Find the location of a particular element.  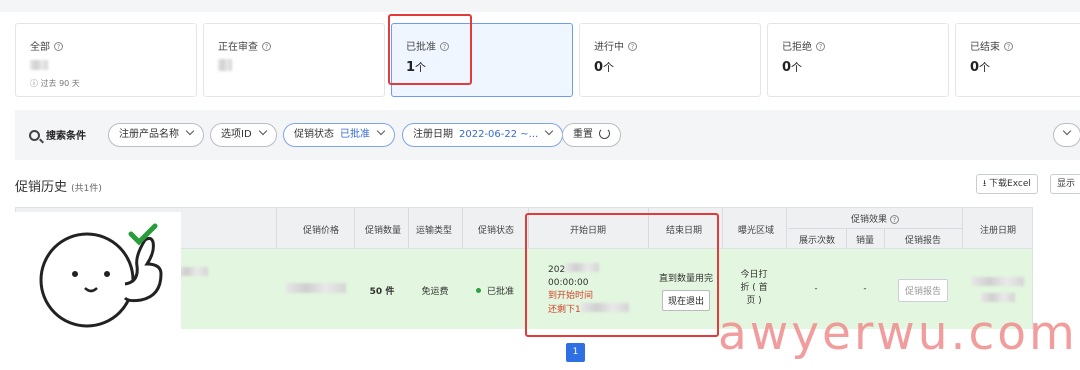

highlight-box-dates is located at coordinates (622, 275).